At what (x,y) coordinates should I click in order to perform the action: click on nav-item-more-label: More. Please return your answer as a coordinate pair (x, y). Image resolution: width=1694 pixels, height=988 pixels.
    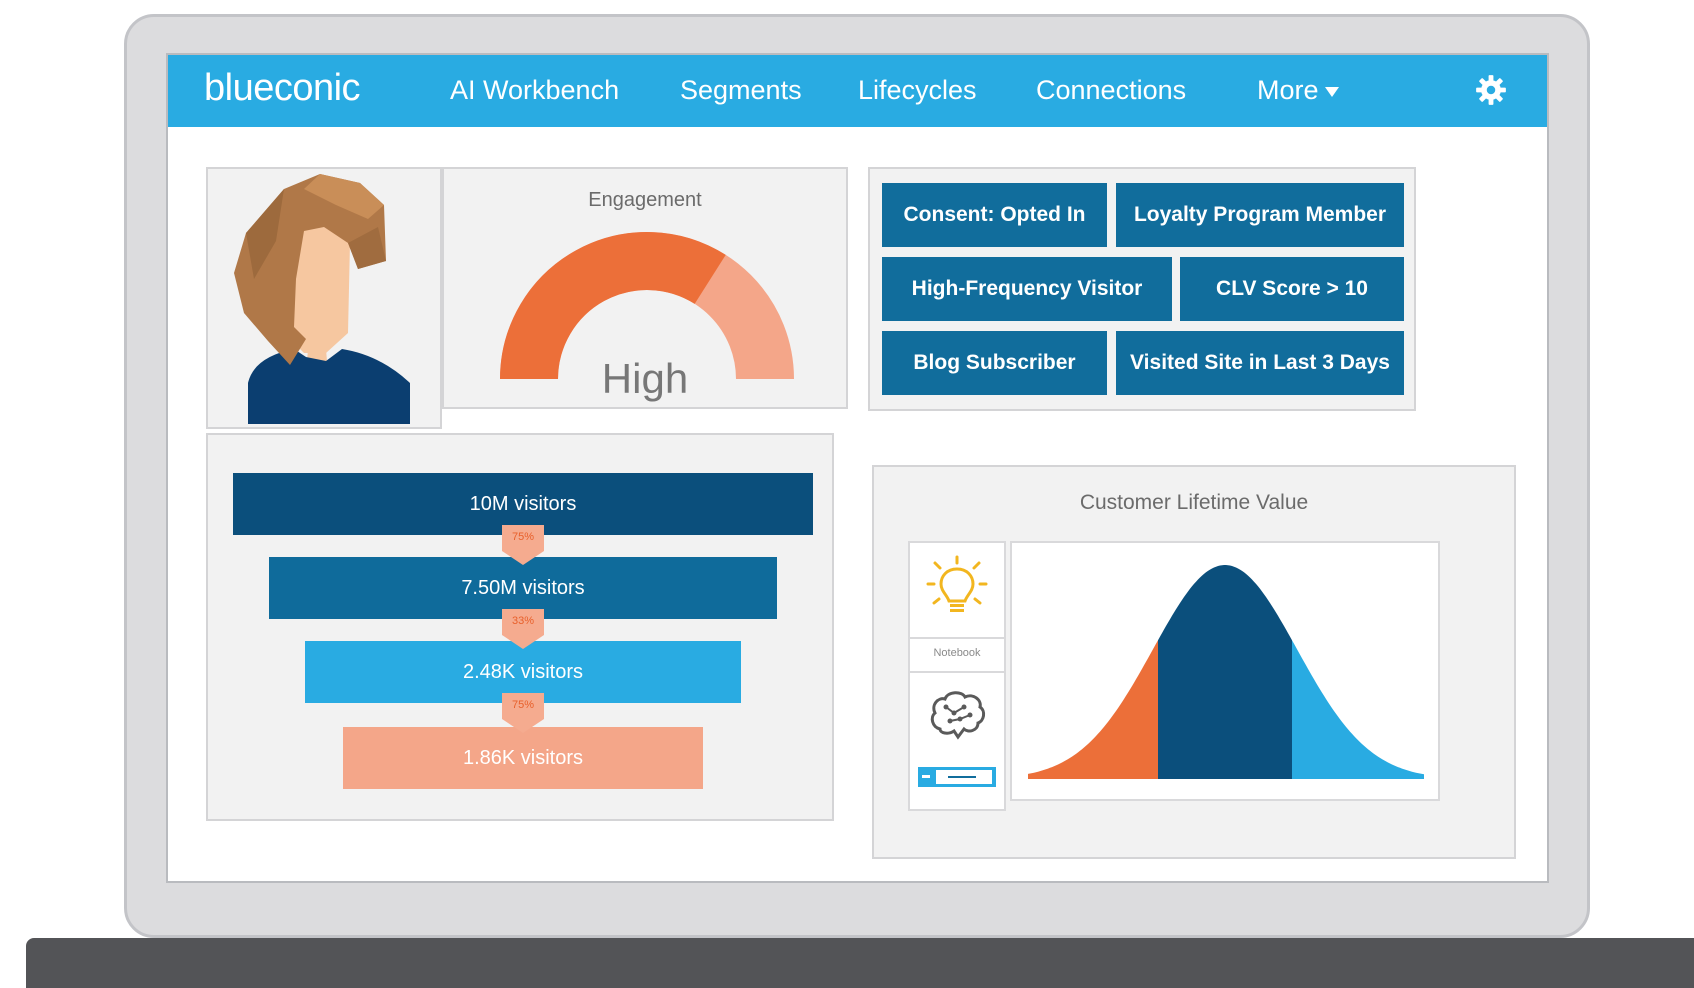
    Looking at the image, I should click on (1288, 90).